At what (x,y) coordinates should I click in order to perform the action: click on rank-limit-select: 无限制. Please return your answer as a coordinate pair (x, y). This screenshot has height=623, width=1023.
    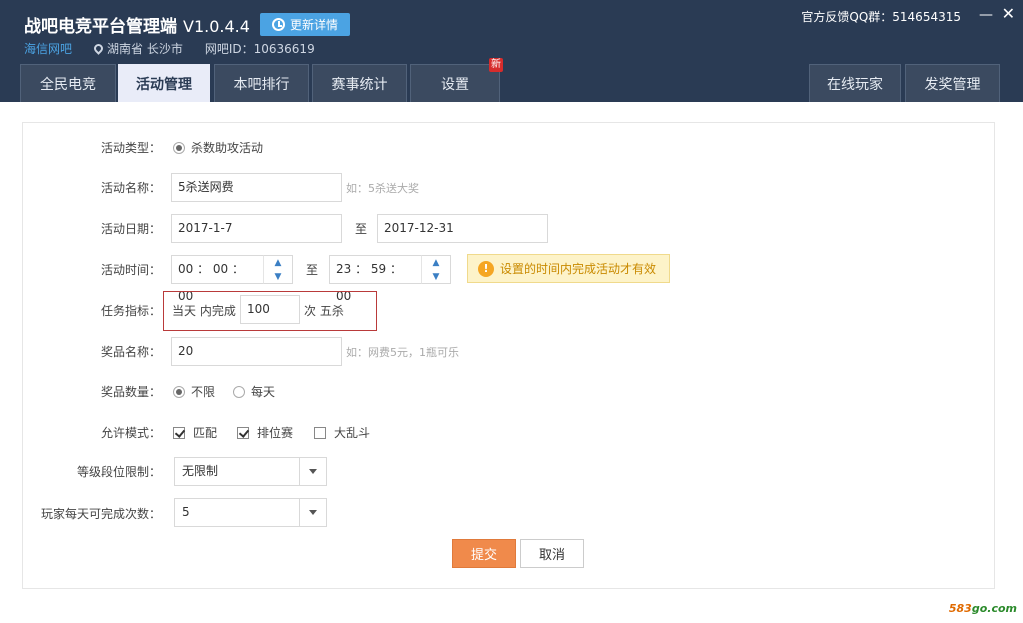
    Looking at the image, I should click on (250, 471).